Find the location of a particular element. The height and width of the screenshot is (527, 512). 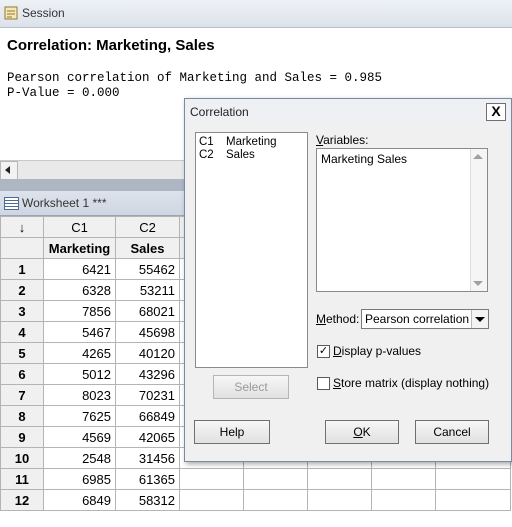

cell-marketing: 8023 is located at coordinates (79, 395).